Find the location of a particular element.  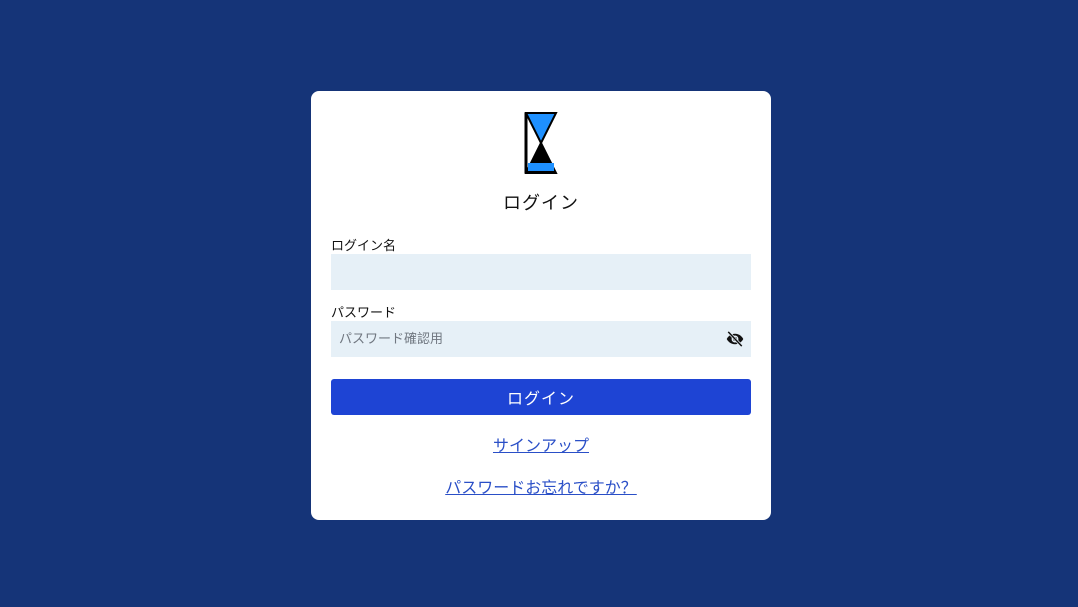

signup-link-row: サインアップ is located at coordinates (541, 444).